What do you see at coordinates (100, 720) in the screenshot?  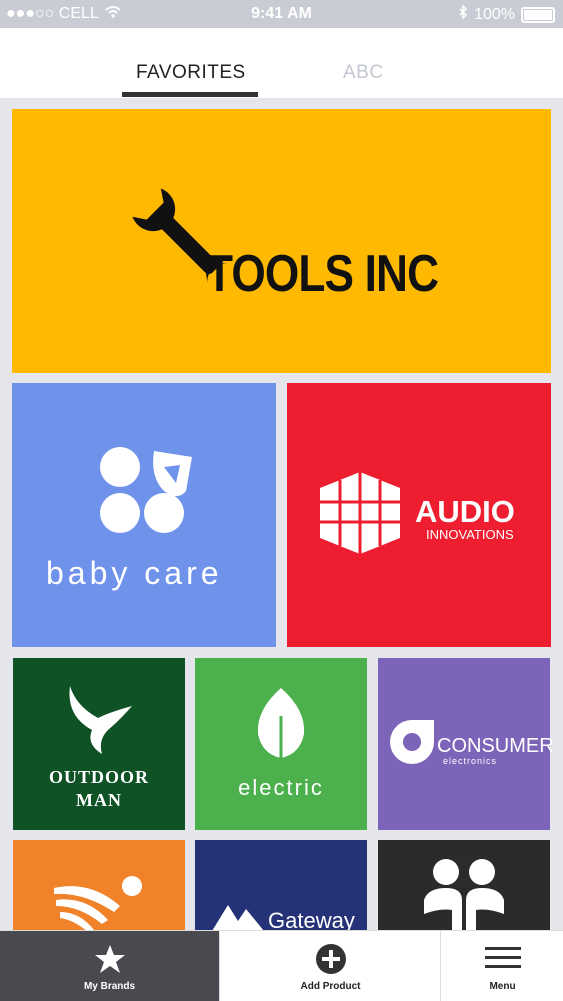 I see `bird-icon` at bounding box center [100, 720].